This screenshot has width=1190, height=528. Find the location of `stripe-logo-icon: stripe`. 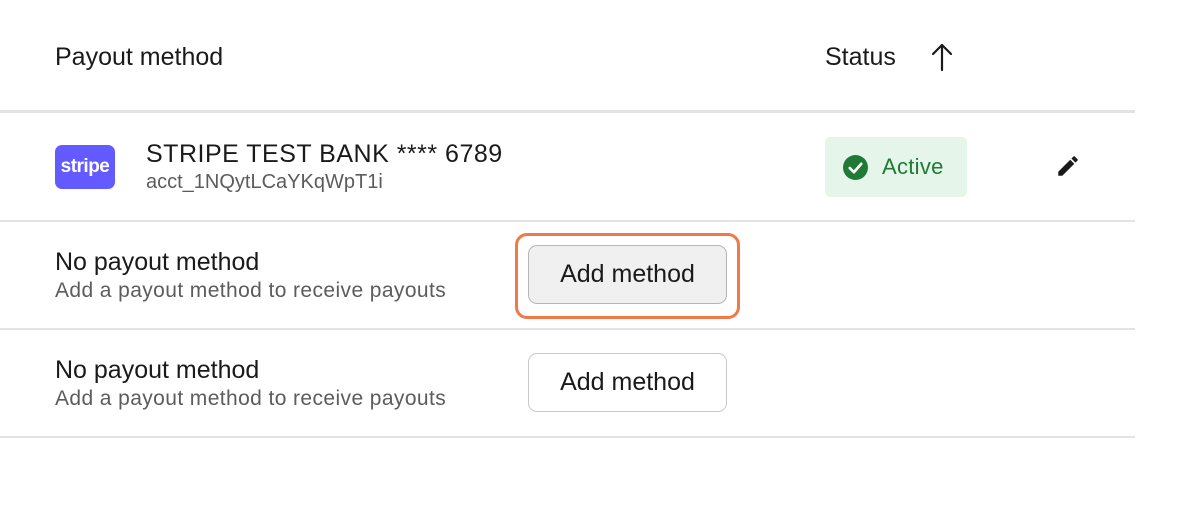

stripe-logo-icon: stripe is located at coordinates (85, 167).